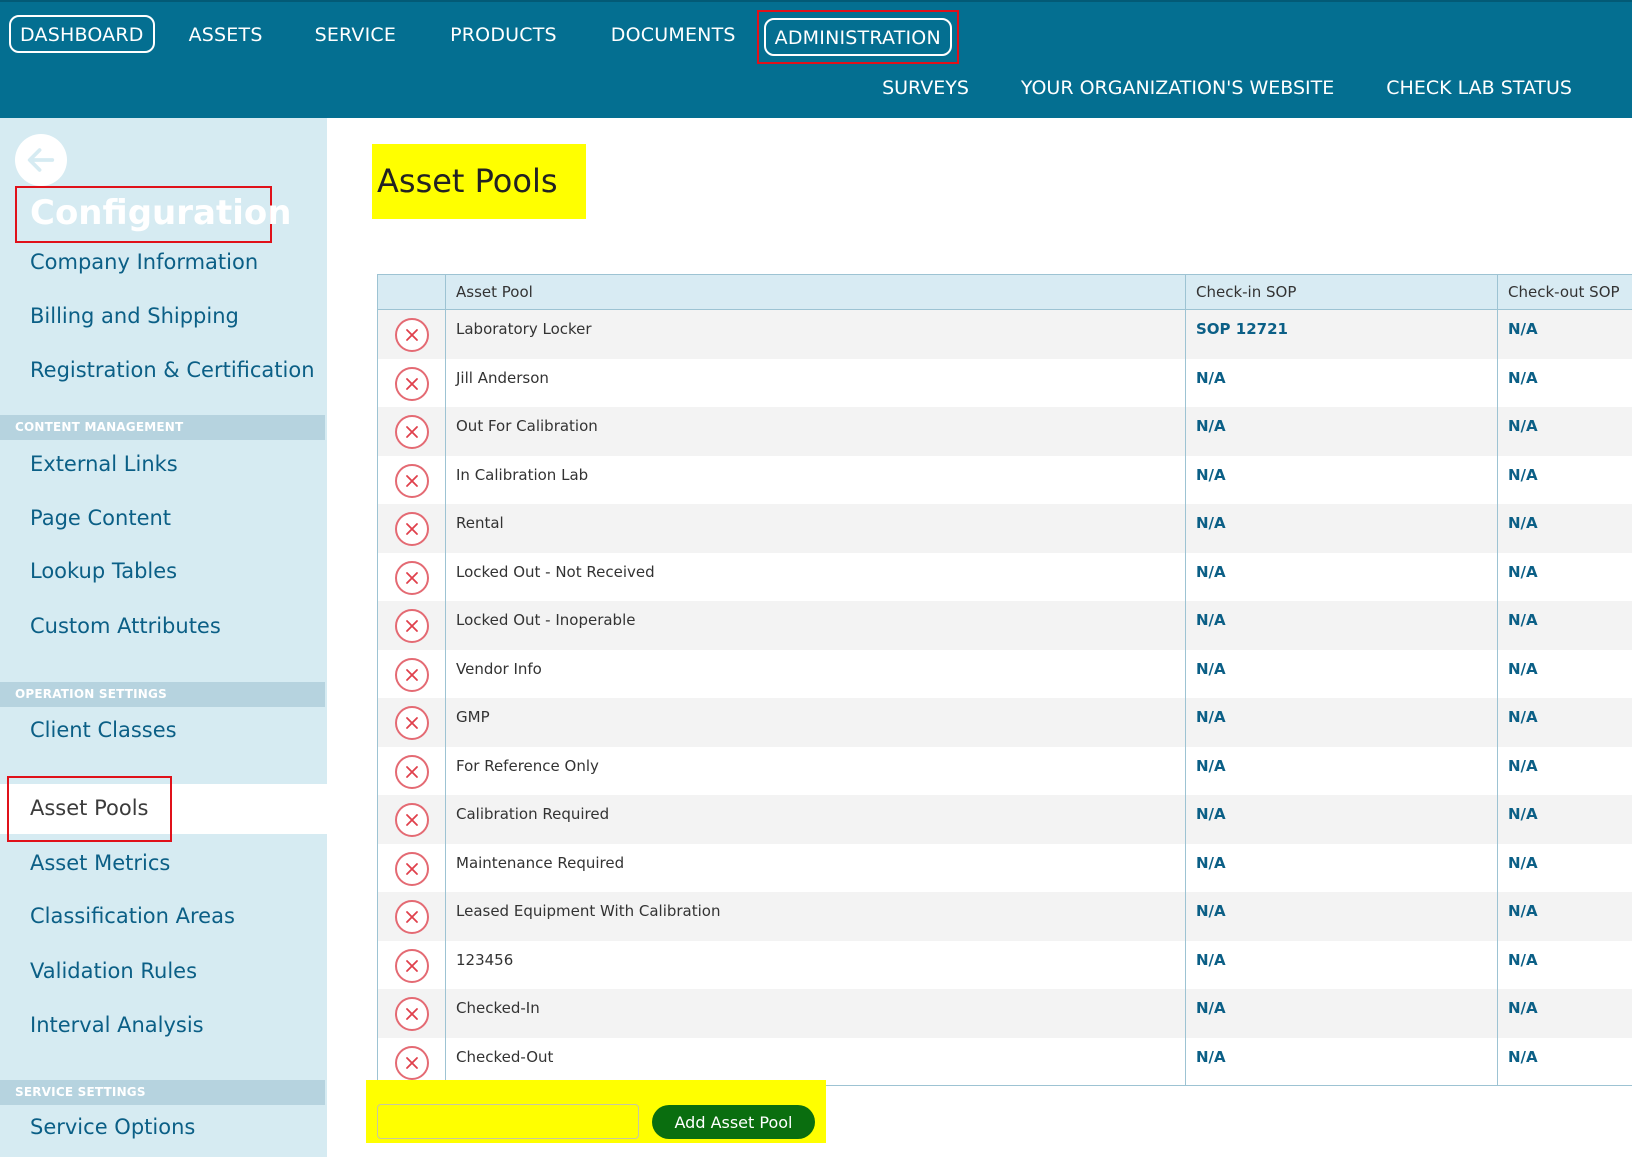  Describe the element at coordinates (117, 1025) in the screenshot. I see `sidebar-item-interval-analysis: Interval Analysis` at that location.